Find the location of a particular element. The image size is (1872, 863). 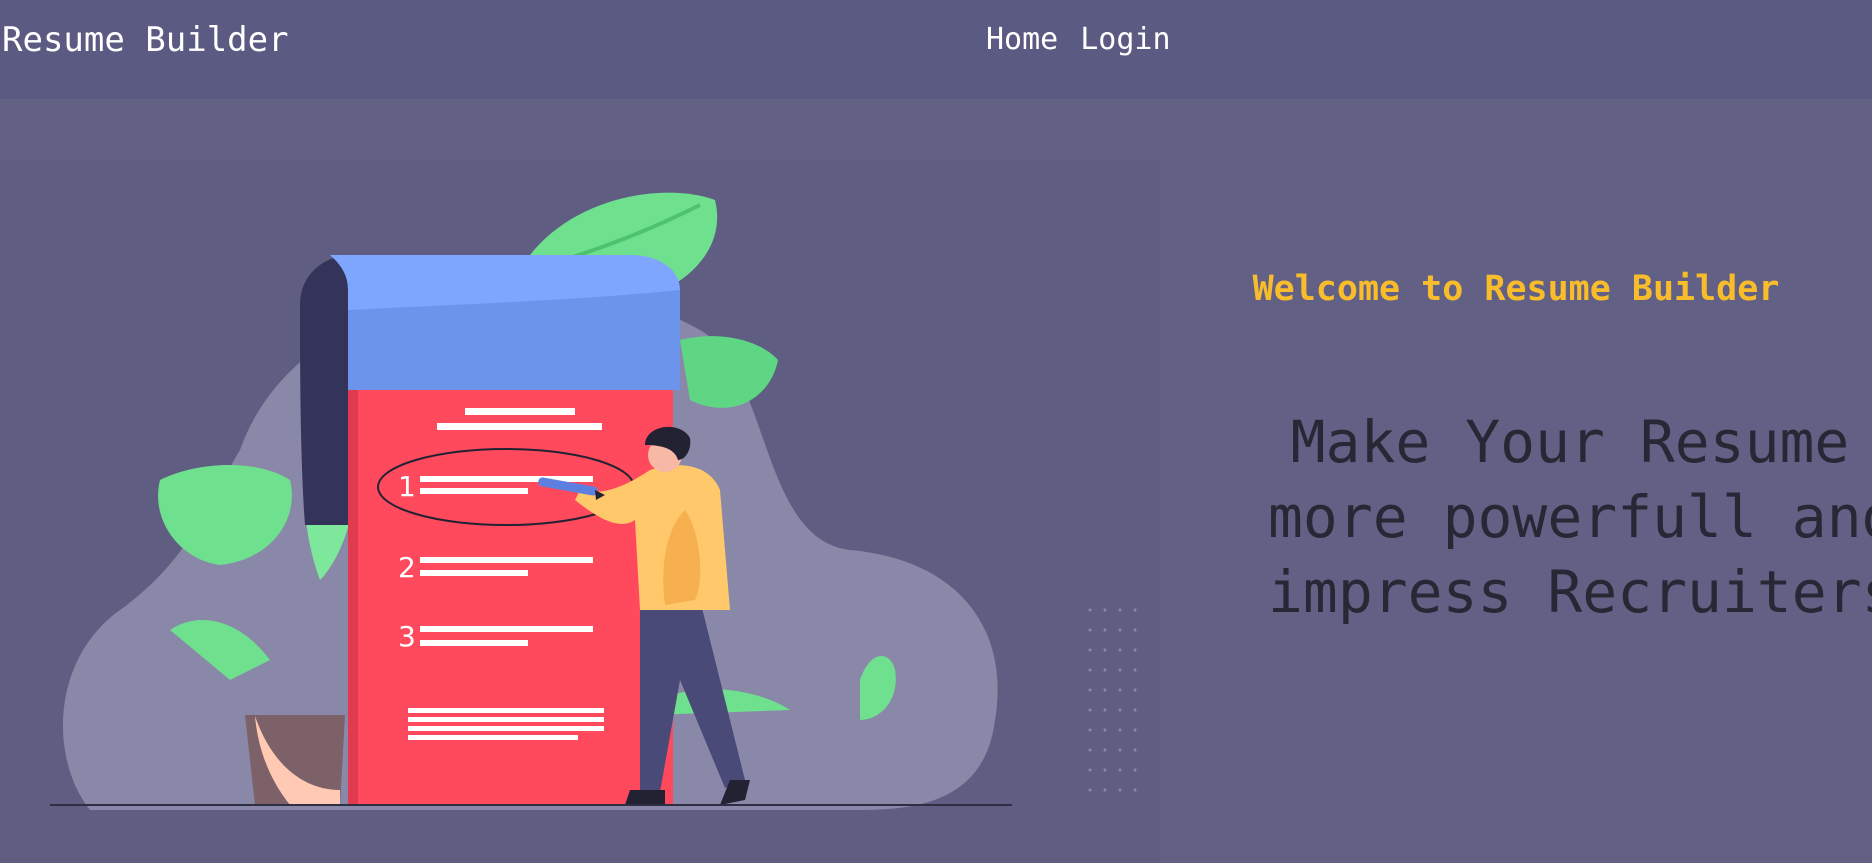

list-number-3: 3 is located at coordinates (407, 636).